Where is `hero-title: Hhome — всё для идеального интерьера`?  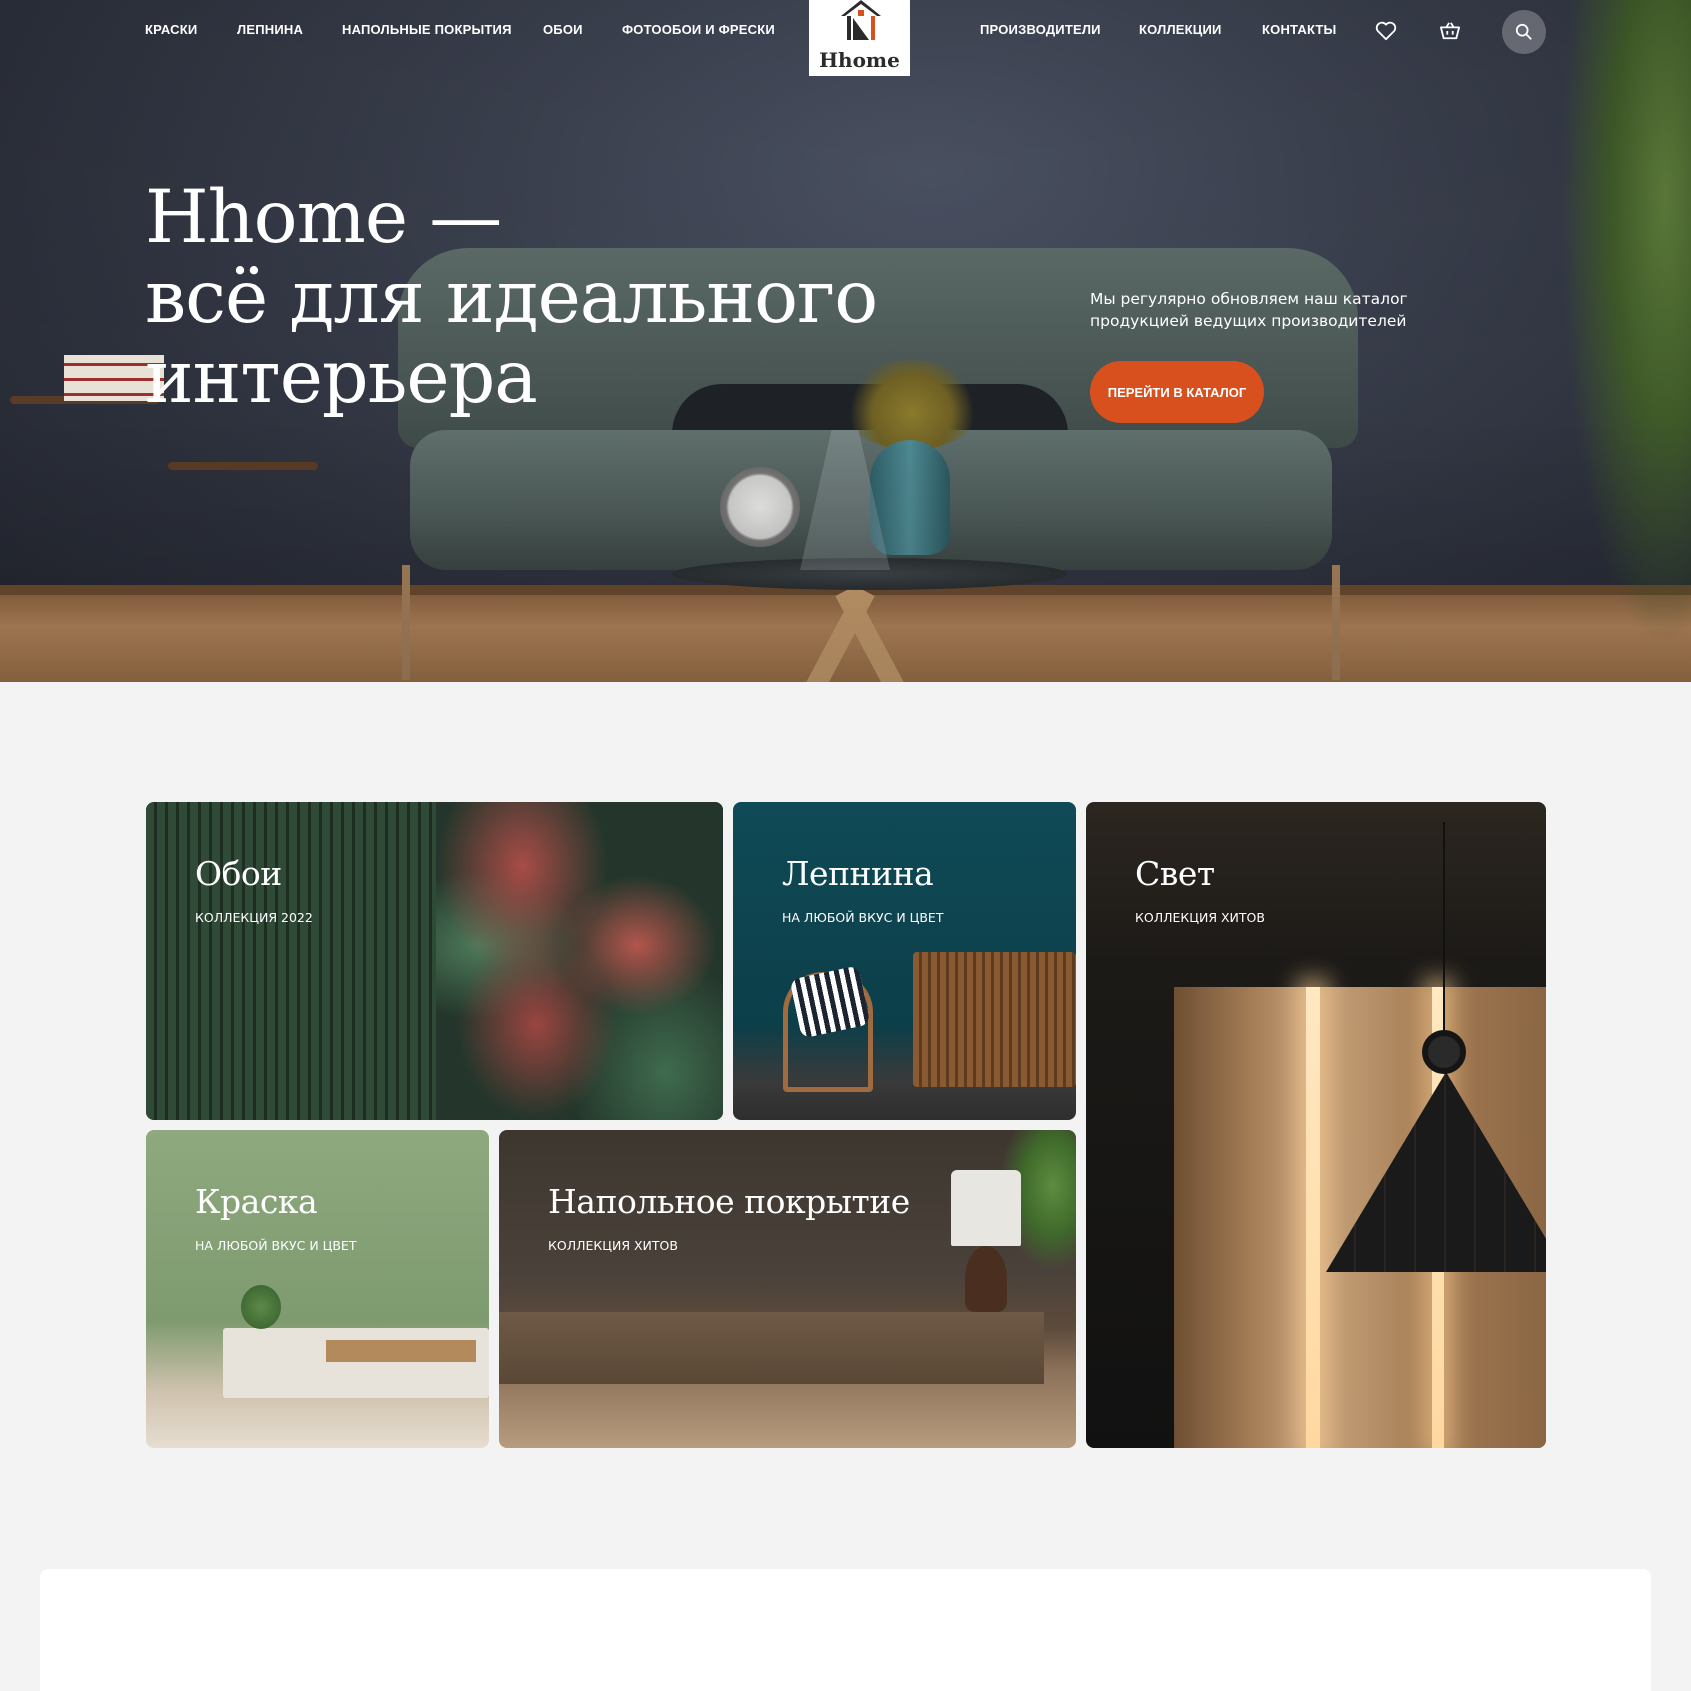 hero-title: Hhome — всё для идеального интерьера is located at coordinates (535, 298).